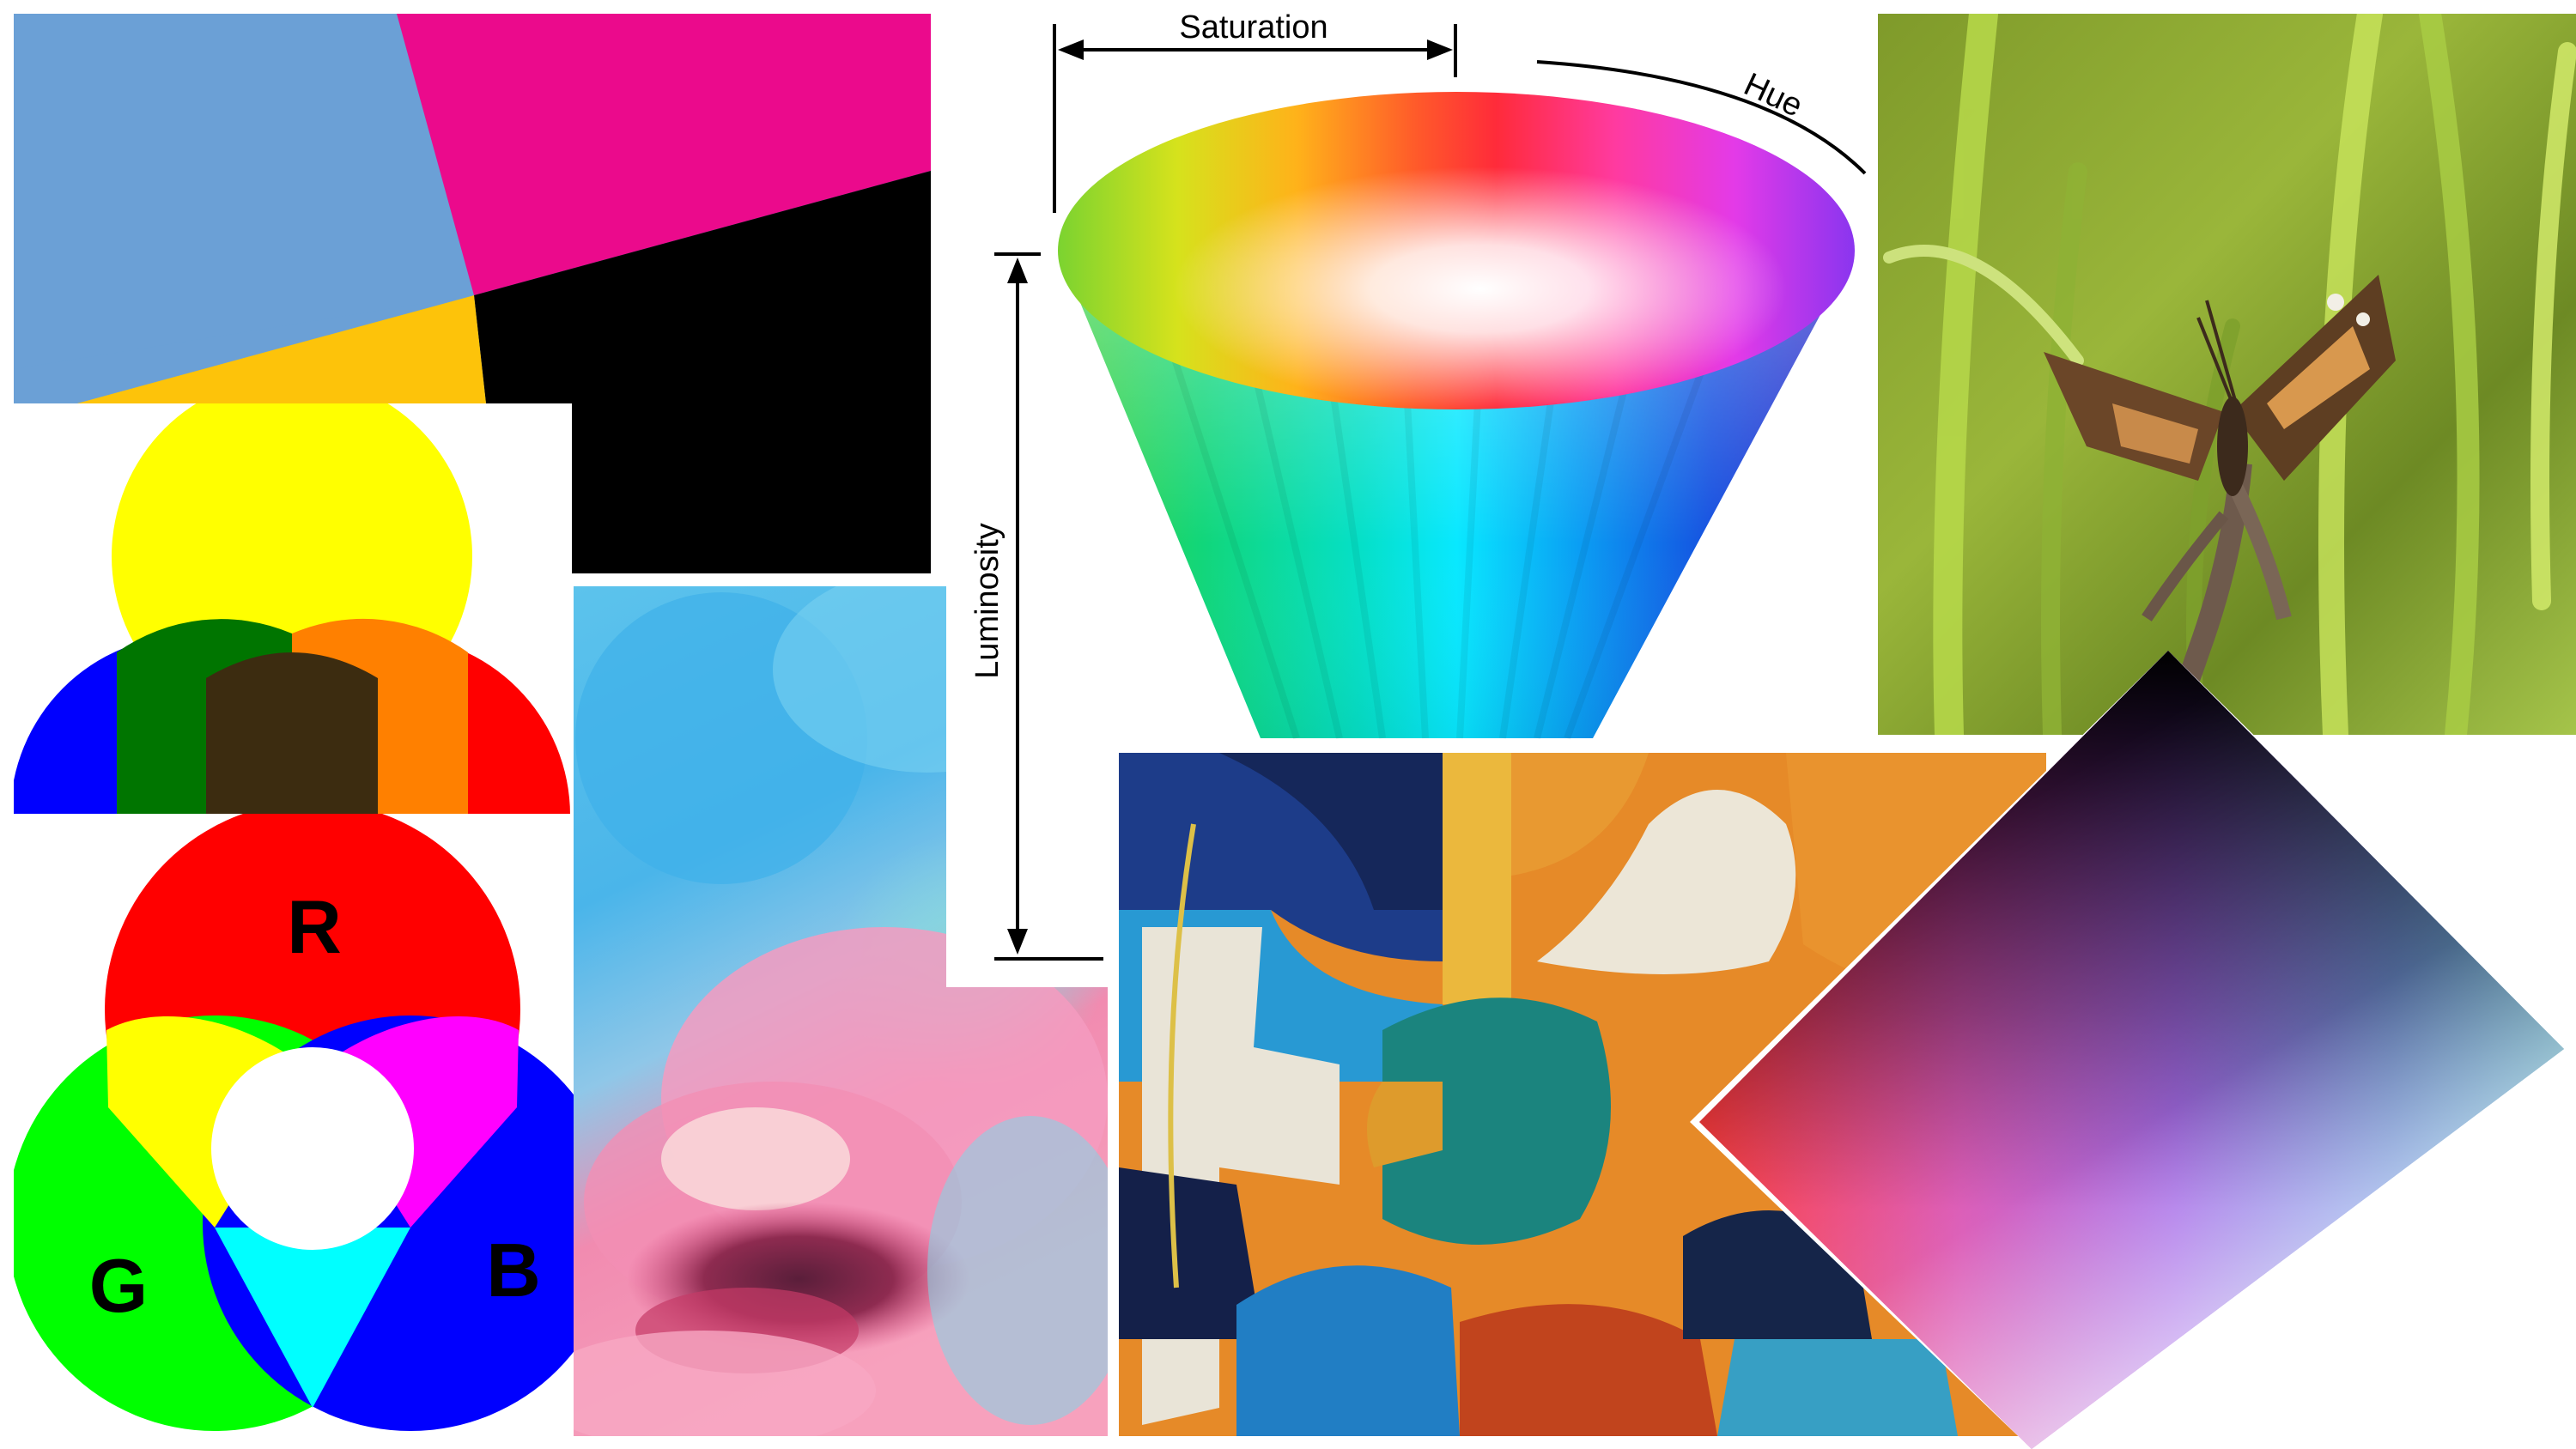 This screenshot has height=1449, width=2576. Describe the element at coordinates (314, 926) in the screenshot. I see `red-label: R` at that location.